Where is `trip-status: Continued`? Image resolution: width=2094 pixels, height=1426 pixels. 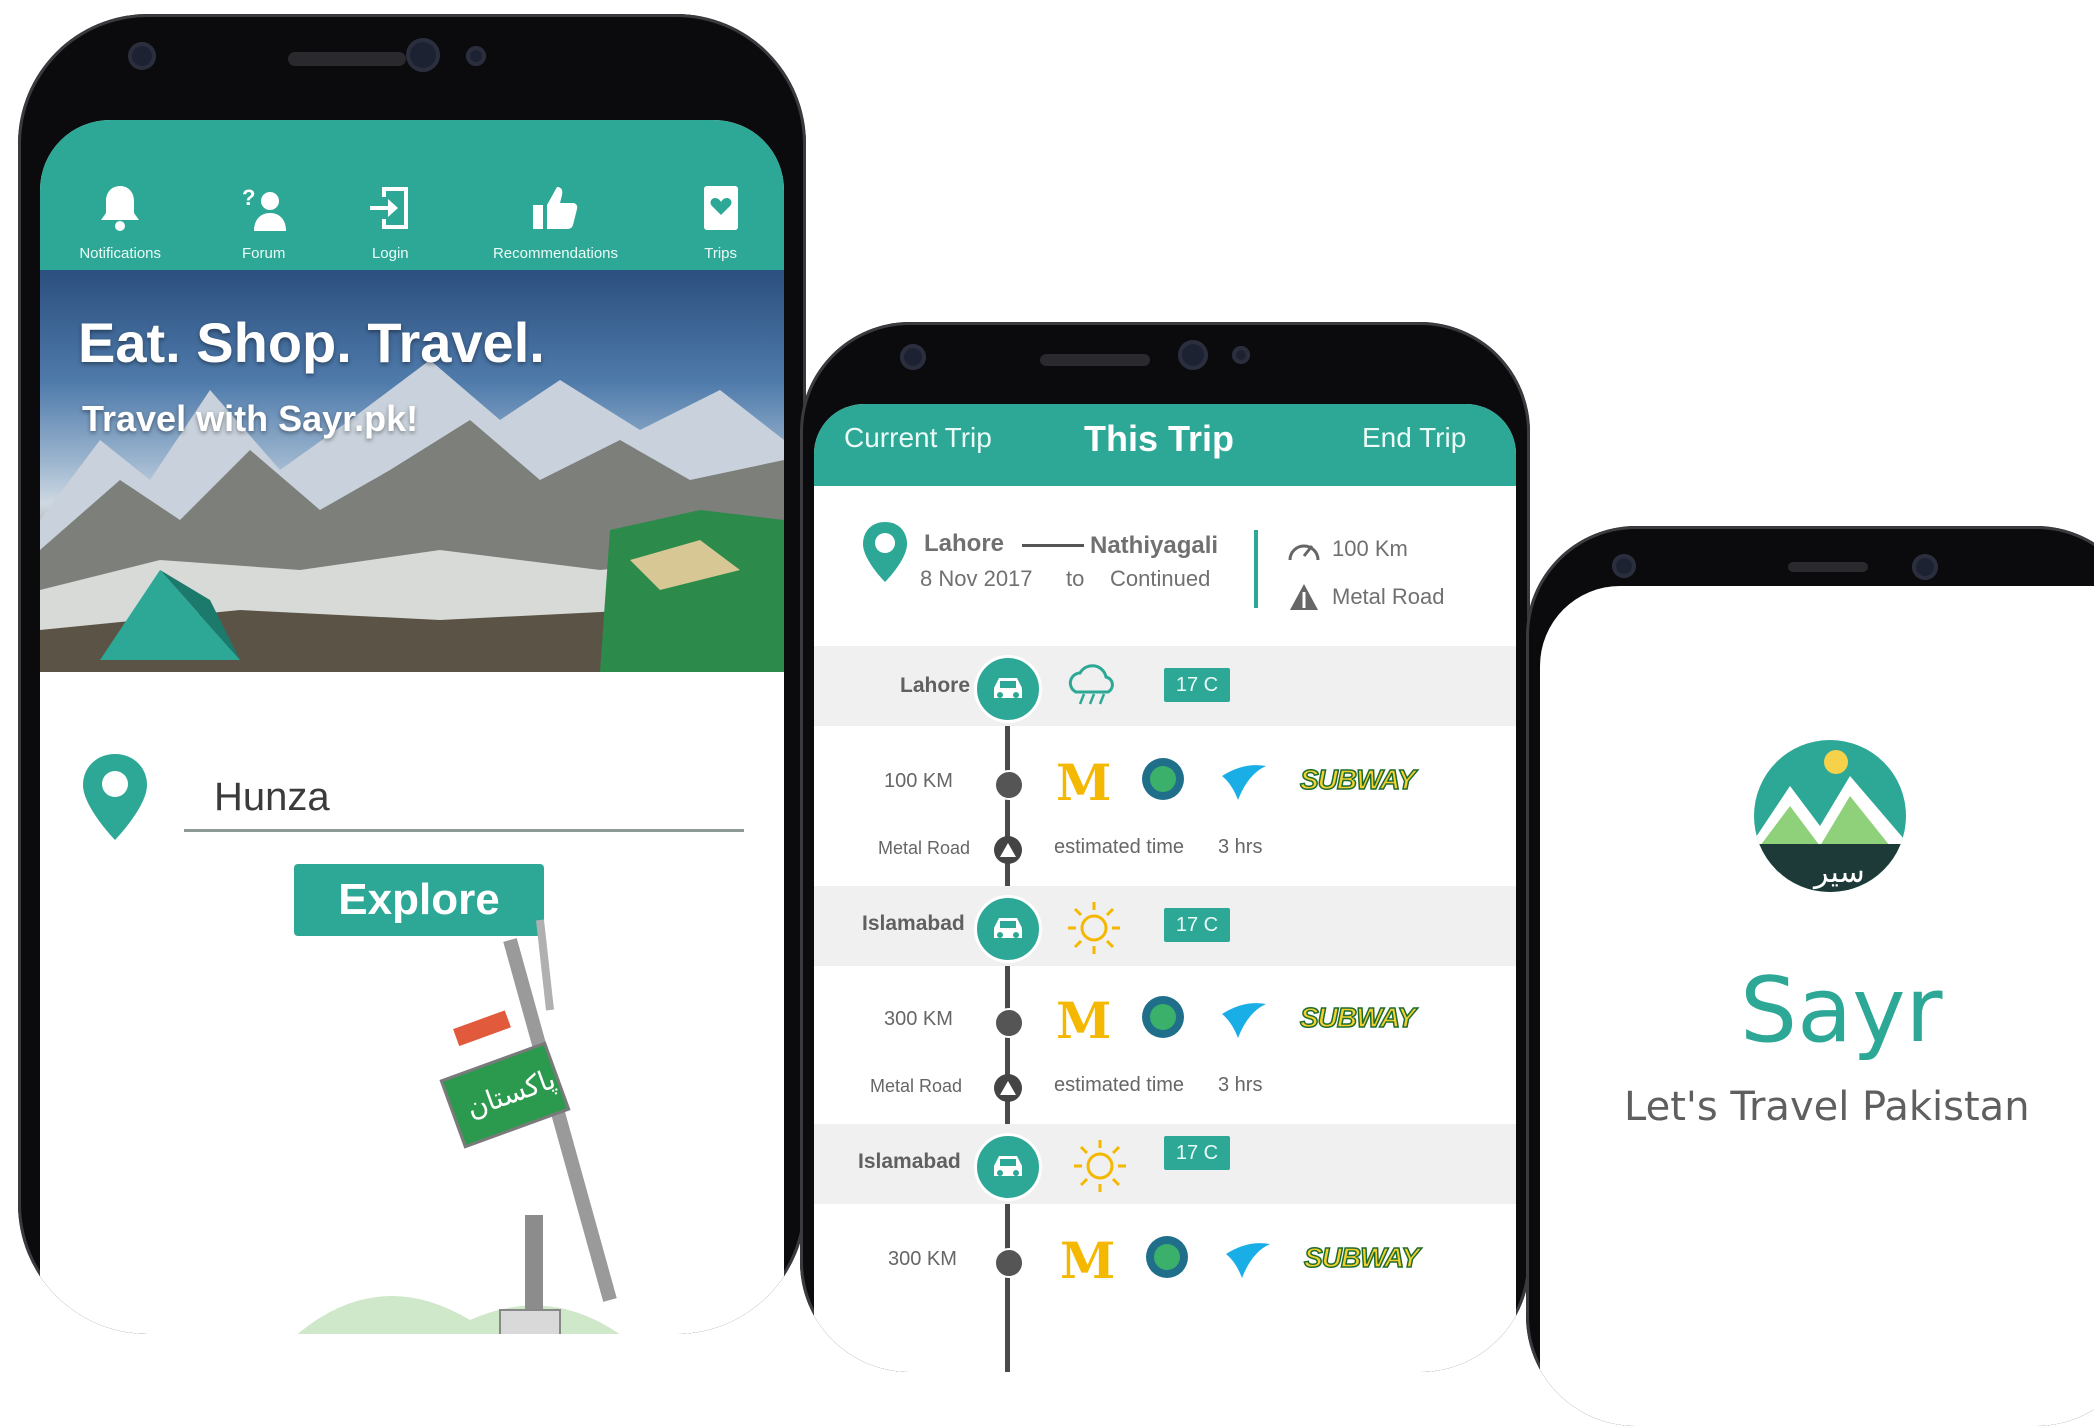
trip-status: Continued is located at coordinates (1160, 578).